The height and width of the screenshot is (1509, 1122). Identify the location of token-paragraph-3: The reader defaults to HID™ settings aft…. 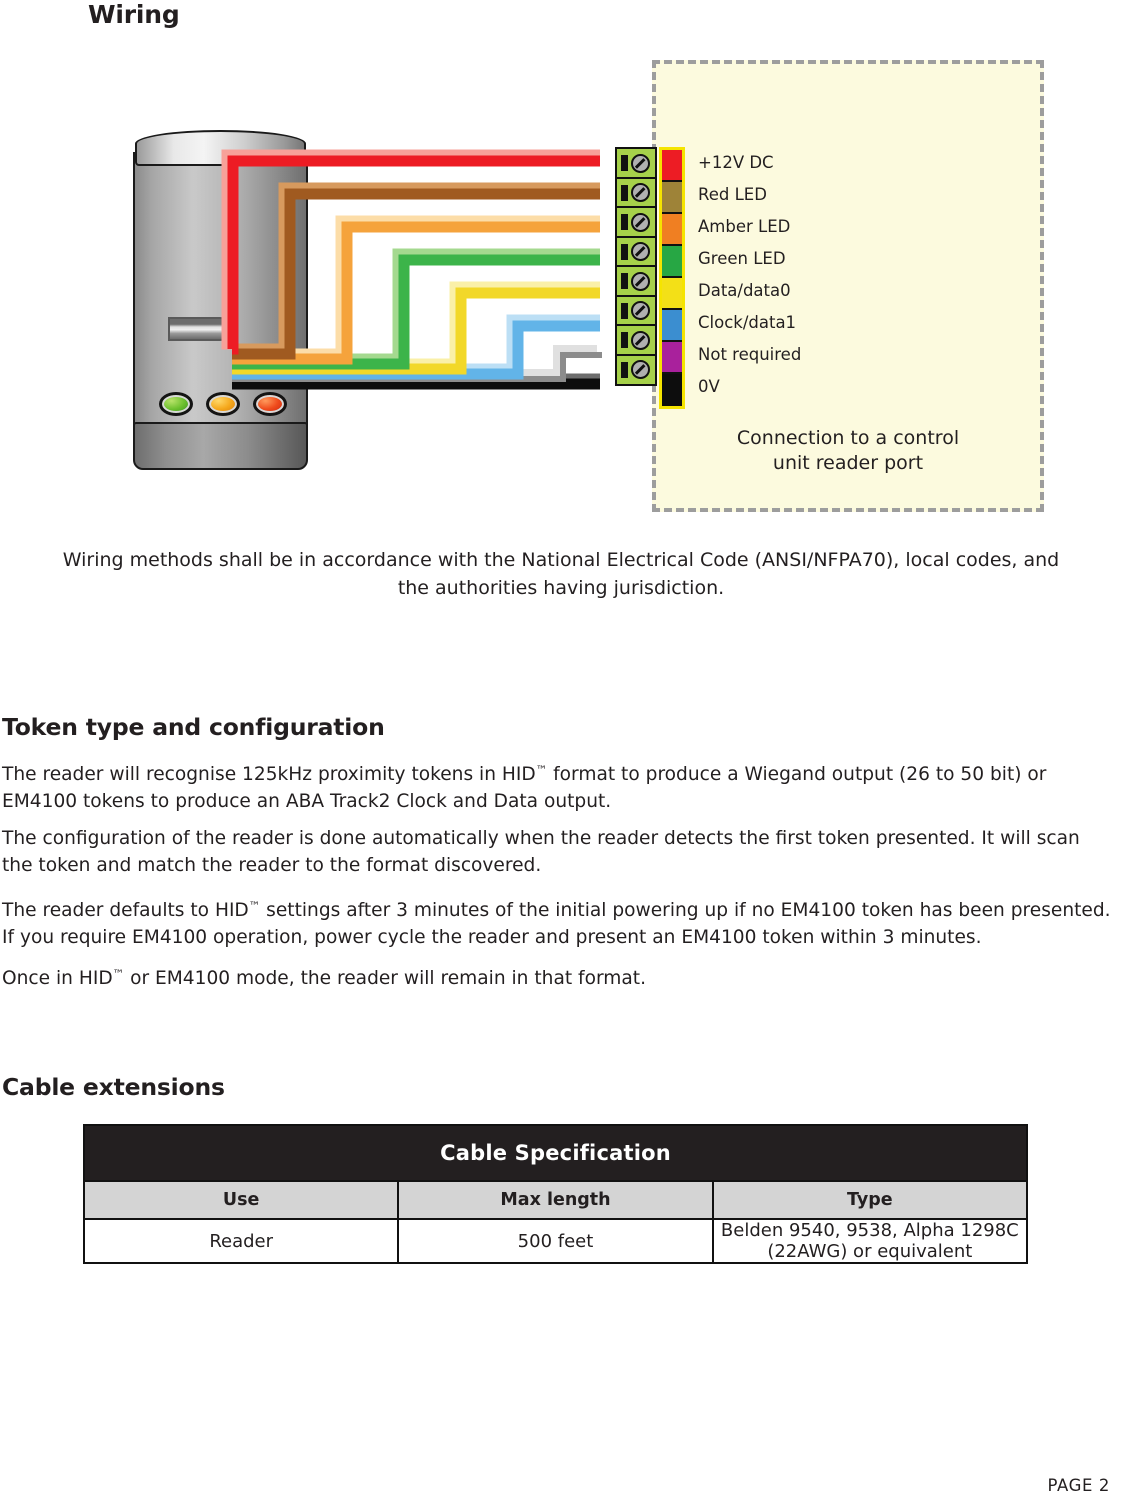
(558, 922).